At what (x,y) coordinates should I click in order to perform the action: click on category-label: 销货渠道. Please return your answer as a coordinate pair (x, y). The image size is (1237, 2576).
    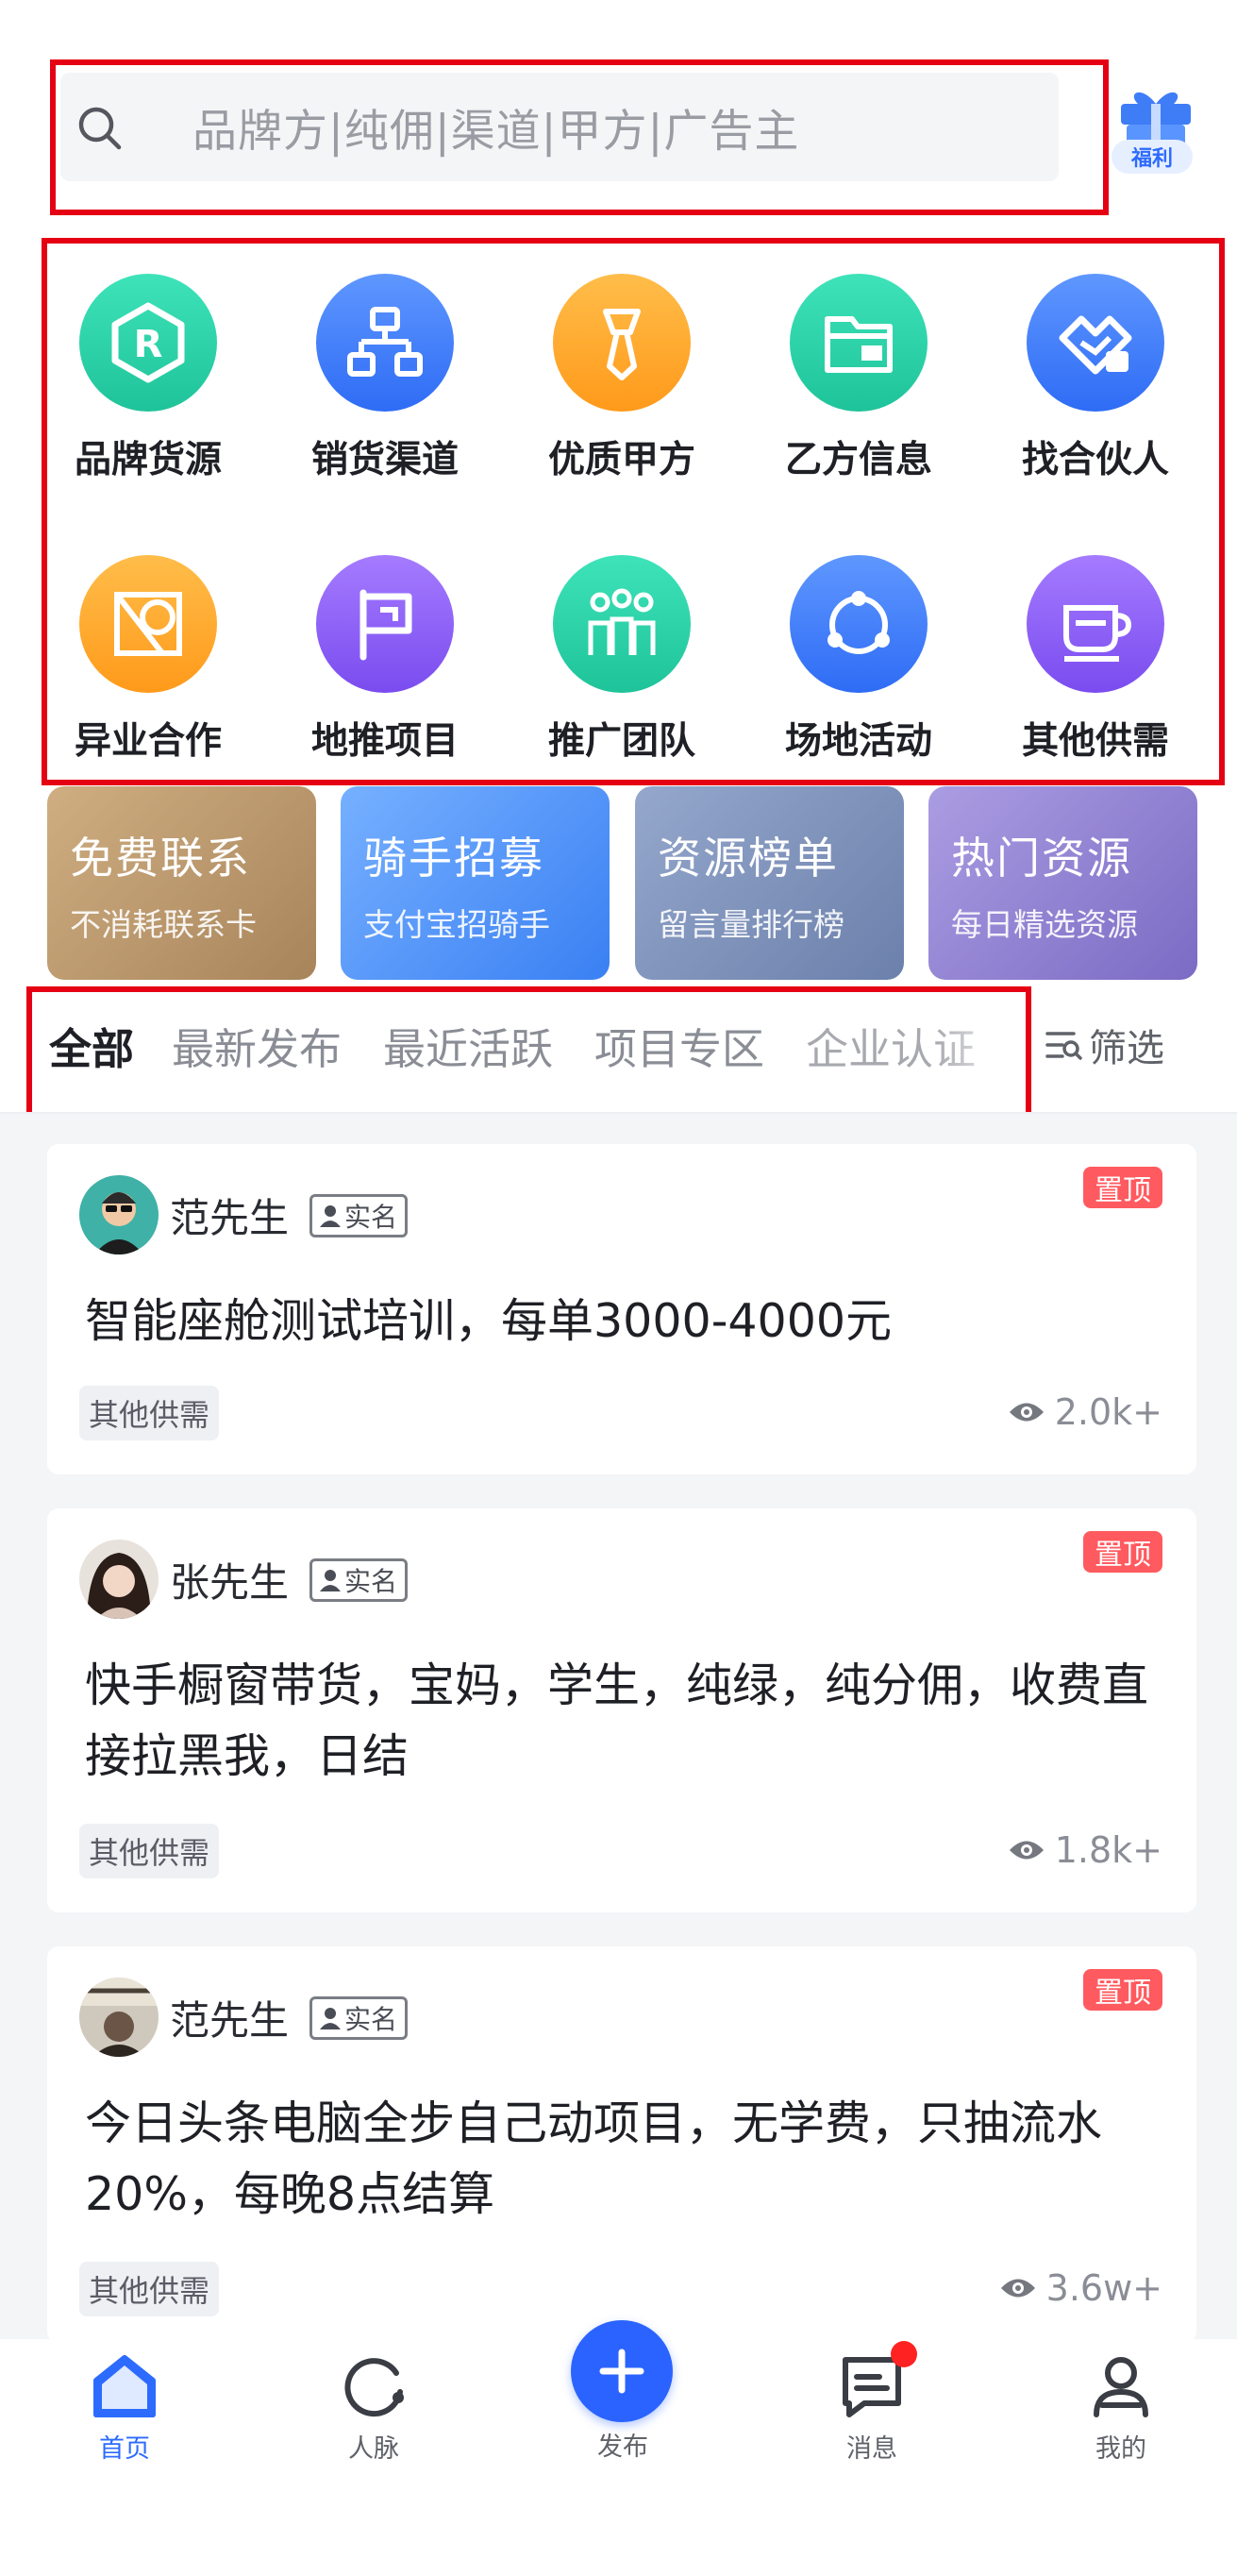
    Looking at the image, I should click on (384, 460).